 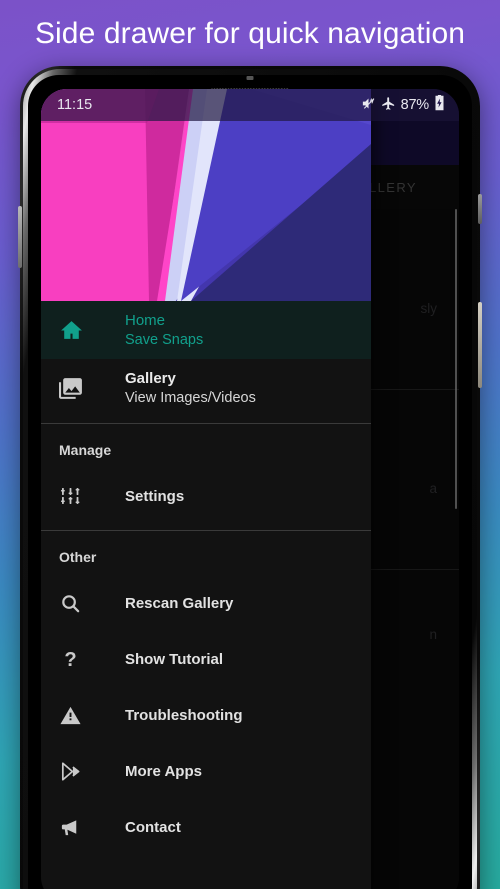 I want to click on tune-icon, so click(x=81, y=496).